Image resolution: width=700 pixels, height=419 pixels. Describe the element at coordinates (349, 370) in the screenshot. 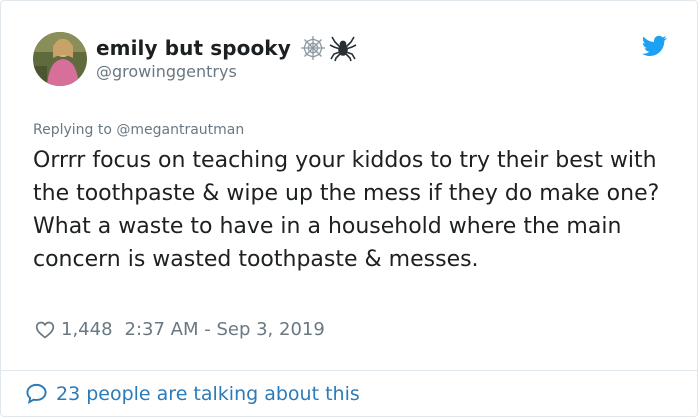

I see `divider` at that location.